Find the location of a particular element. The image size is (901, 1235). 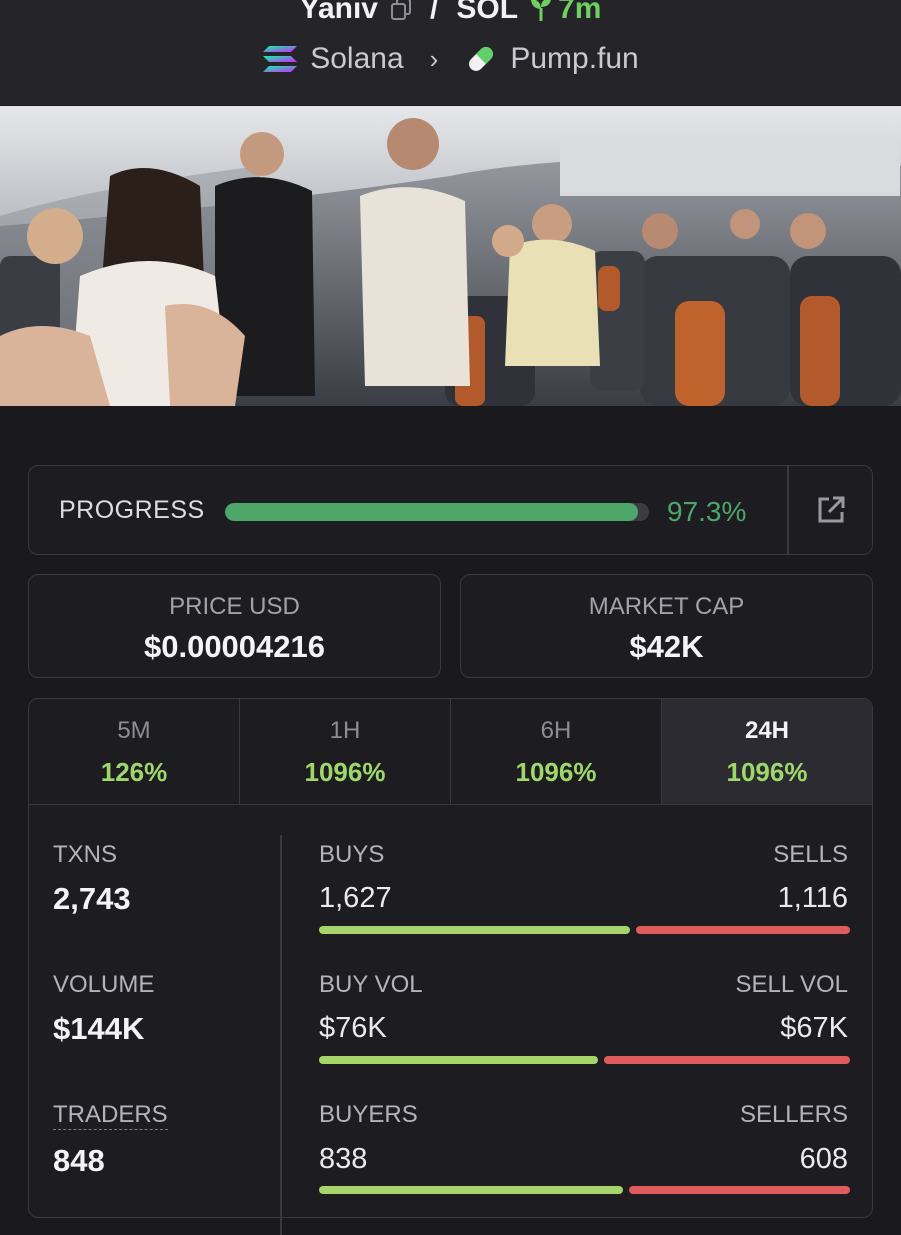

token-title: Yaniv / SOL 7m is located at coordinates (450, 13).